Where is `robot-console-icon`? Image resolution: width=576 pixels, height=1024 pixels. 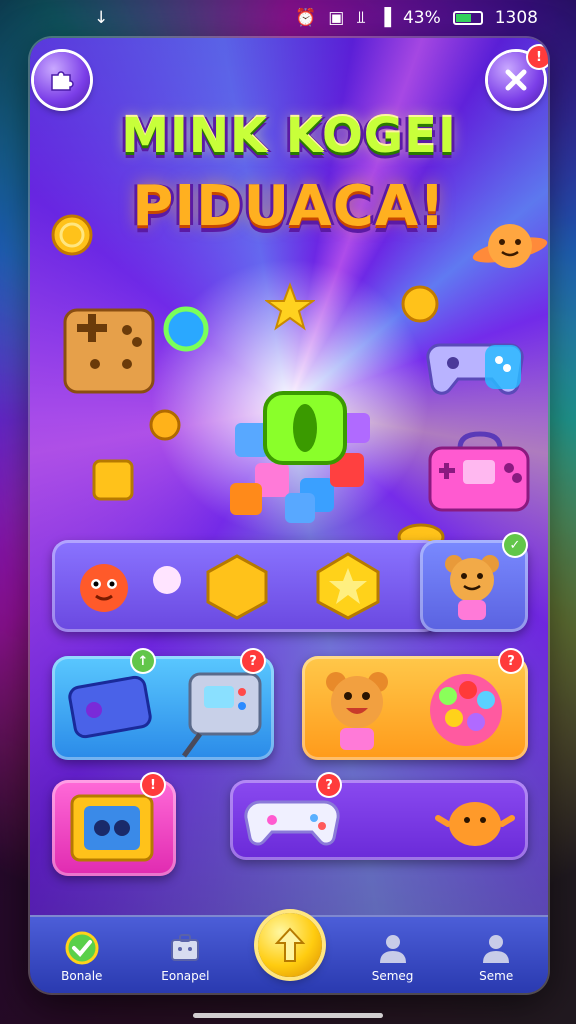 robot-console-icon is located at coordinates (221, 715).